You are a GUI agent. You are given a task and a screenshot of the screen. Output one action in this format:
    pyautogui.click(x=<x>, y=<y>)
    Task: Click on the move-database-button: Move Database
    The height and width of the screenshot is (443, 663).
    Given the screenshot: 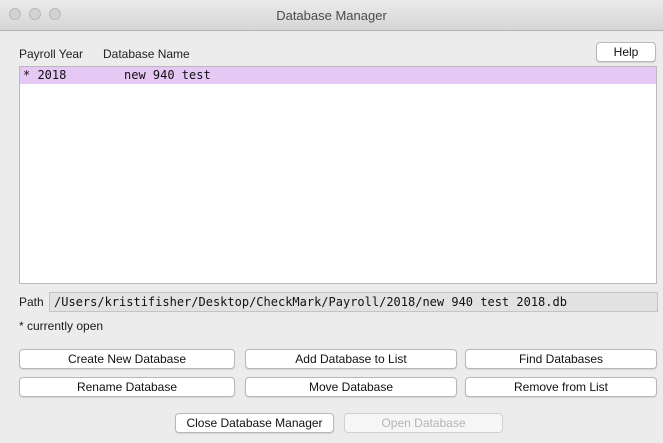 What is the action you would take?
    pyautogui.click(x=351, y=387)
    